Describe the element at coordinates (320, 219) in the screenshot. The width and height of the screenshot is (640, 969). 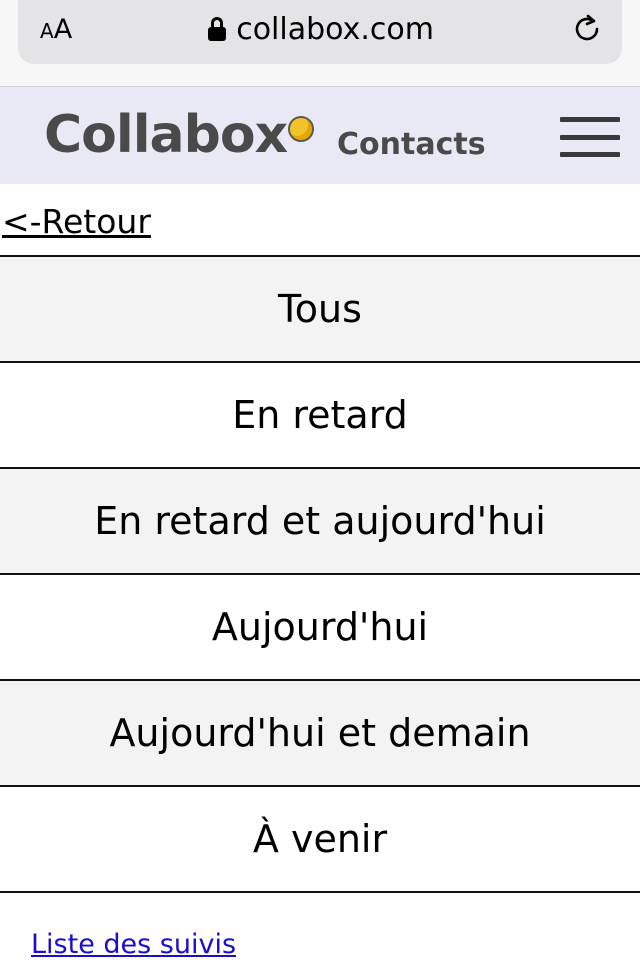
I see `back-link: <-Retour` at that location.